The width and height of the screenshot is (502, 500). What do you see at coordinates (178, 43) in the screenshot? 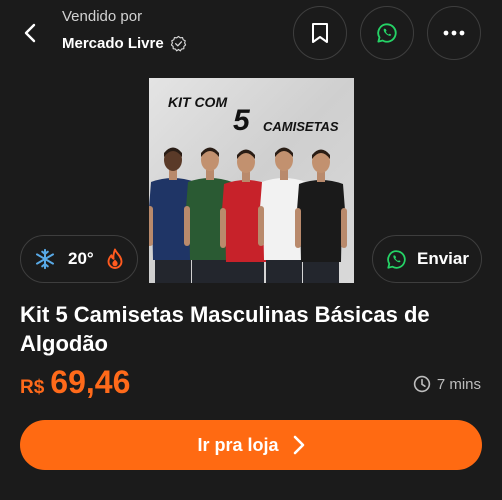
I see `verified-icon` at bounding box center [178, 43].